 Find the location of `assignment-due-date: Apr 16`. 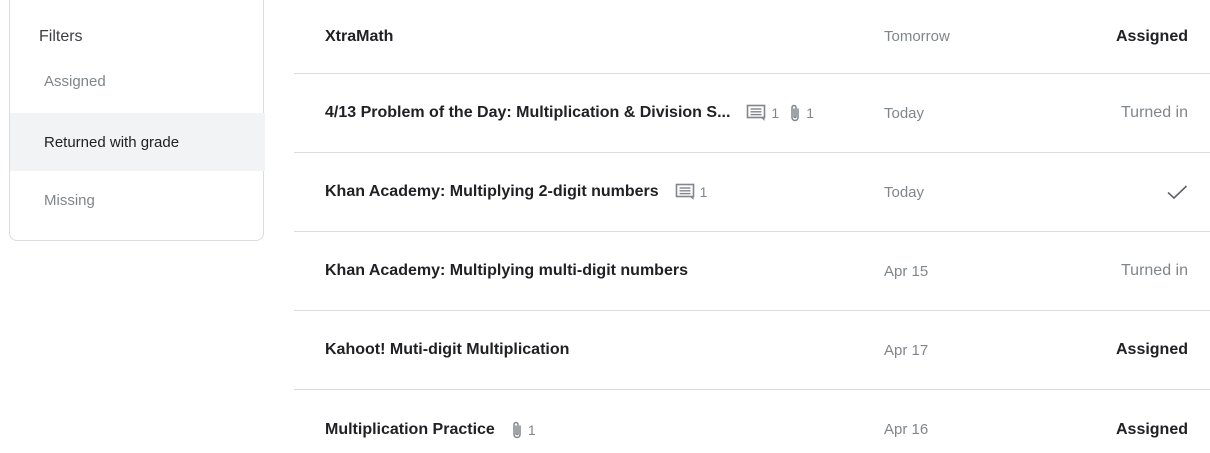

assignment-due-date: Apr 16 is located at coordinates (906, 429).